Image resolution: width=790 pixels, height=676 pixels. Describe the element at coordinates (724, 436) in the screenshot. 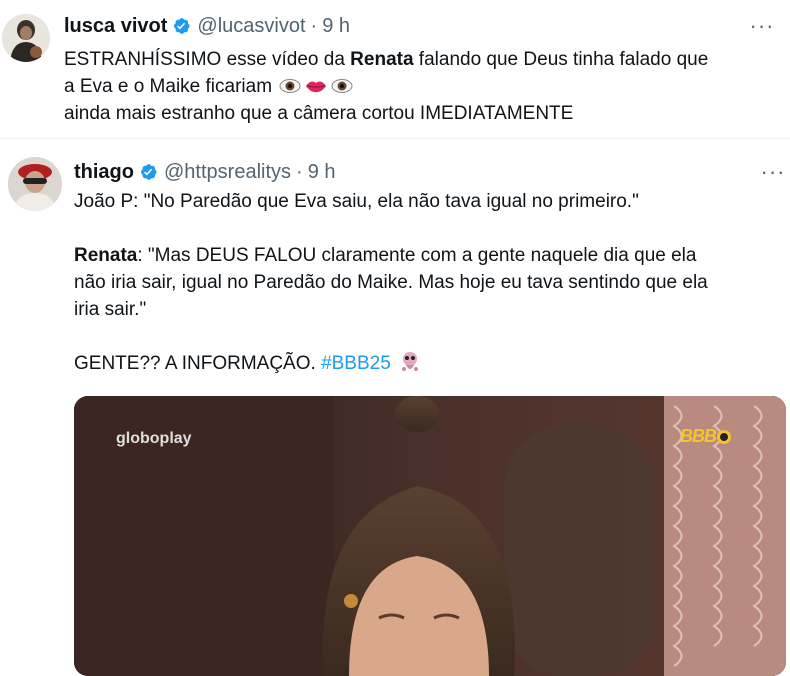

I see `bbb-eye-icon` at that location.